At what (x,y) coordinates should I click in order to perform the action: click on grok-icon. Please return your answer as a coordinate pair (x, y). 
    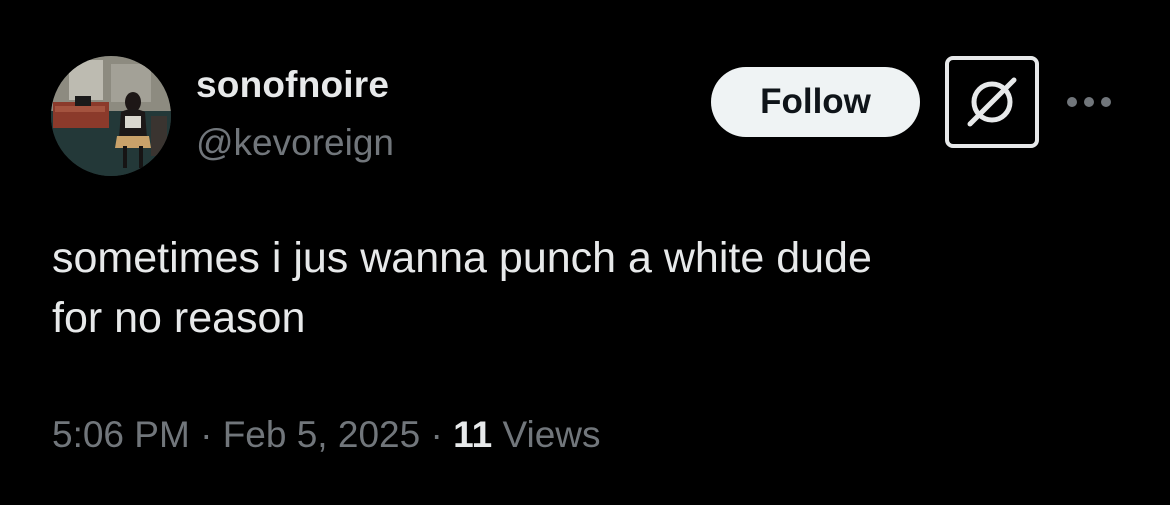
    Looking at the image, I should click on (992, 102).